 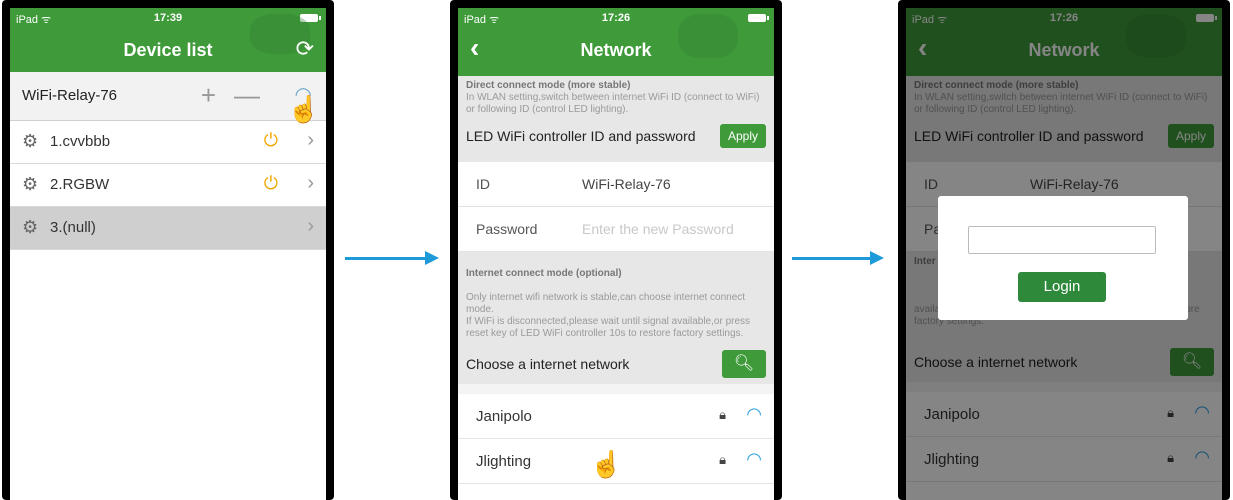 What do you see at coordinates (483, 184) in the screenshot?
I see `id-label: ID` at bounding box center [483, 184].